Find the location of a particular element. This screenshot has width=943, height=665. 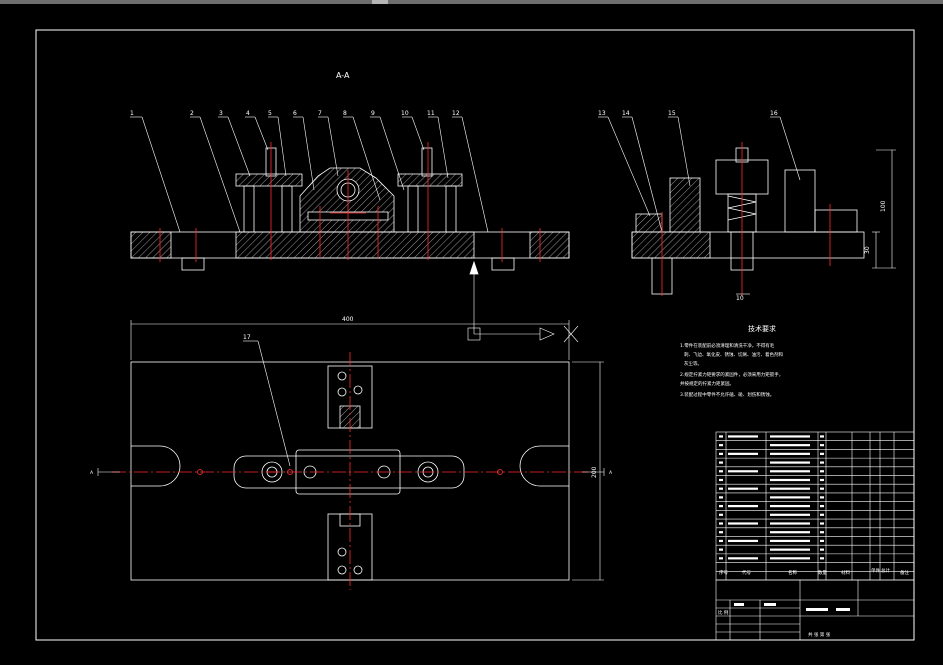

side-view is located at coordinates (748, 221).